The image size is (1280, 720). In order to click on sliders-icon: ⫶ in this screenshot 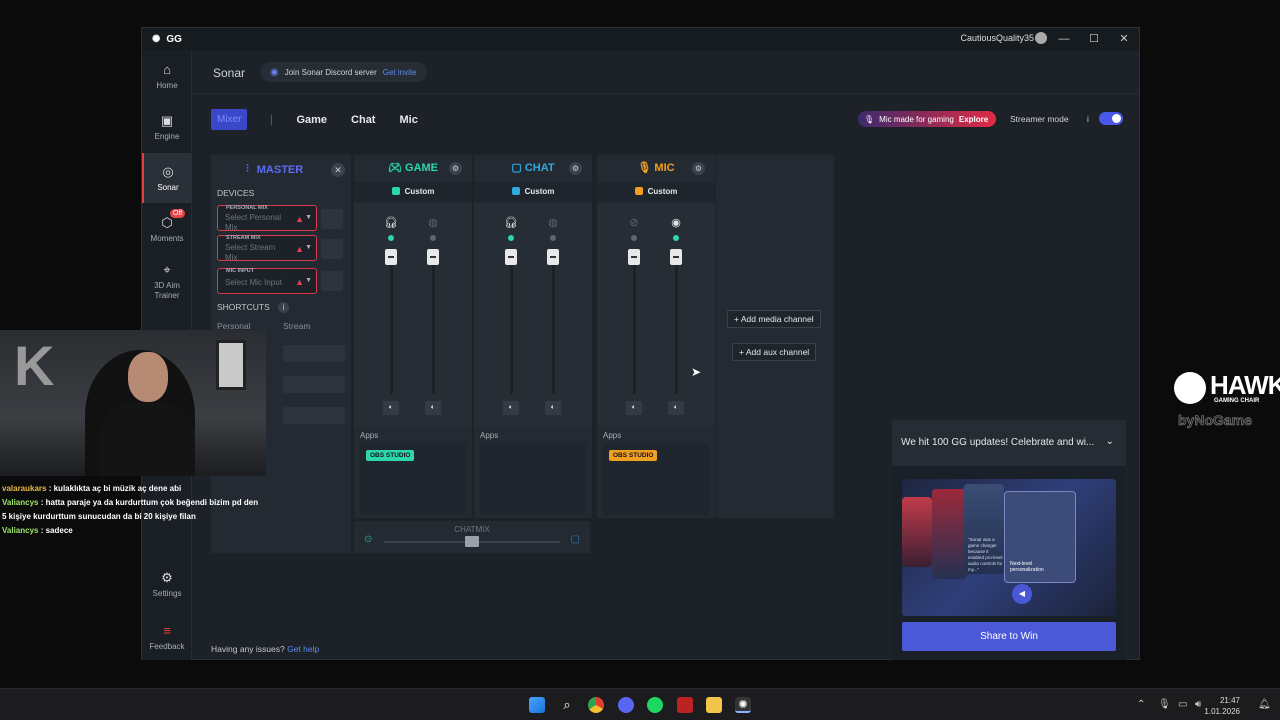, I will do `click(247, 169)`.